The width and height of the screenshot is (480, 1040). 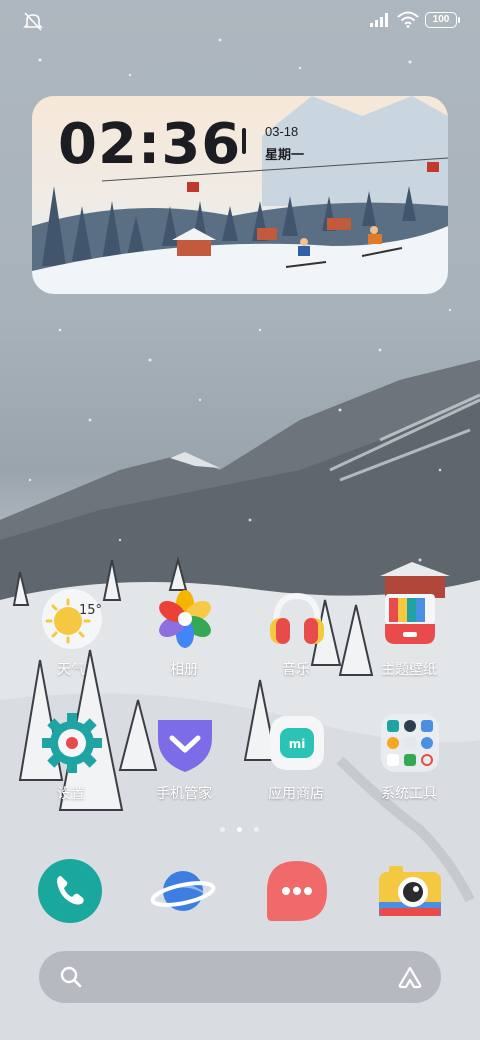 I want to click on app-label-gallery: 相册, so click(x=184, y=669).